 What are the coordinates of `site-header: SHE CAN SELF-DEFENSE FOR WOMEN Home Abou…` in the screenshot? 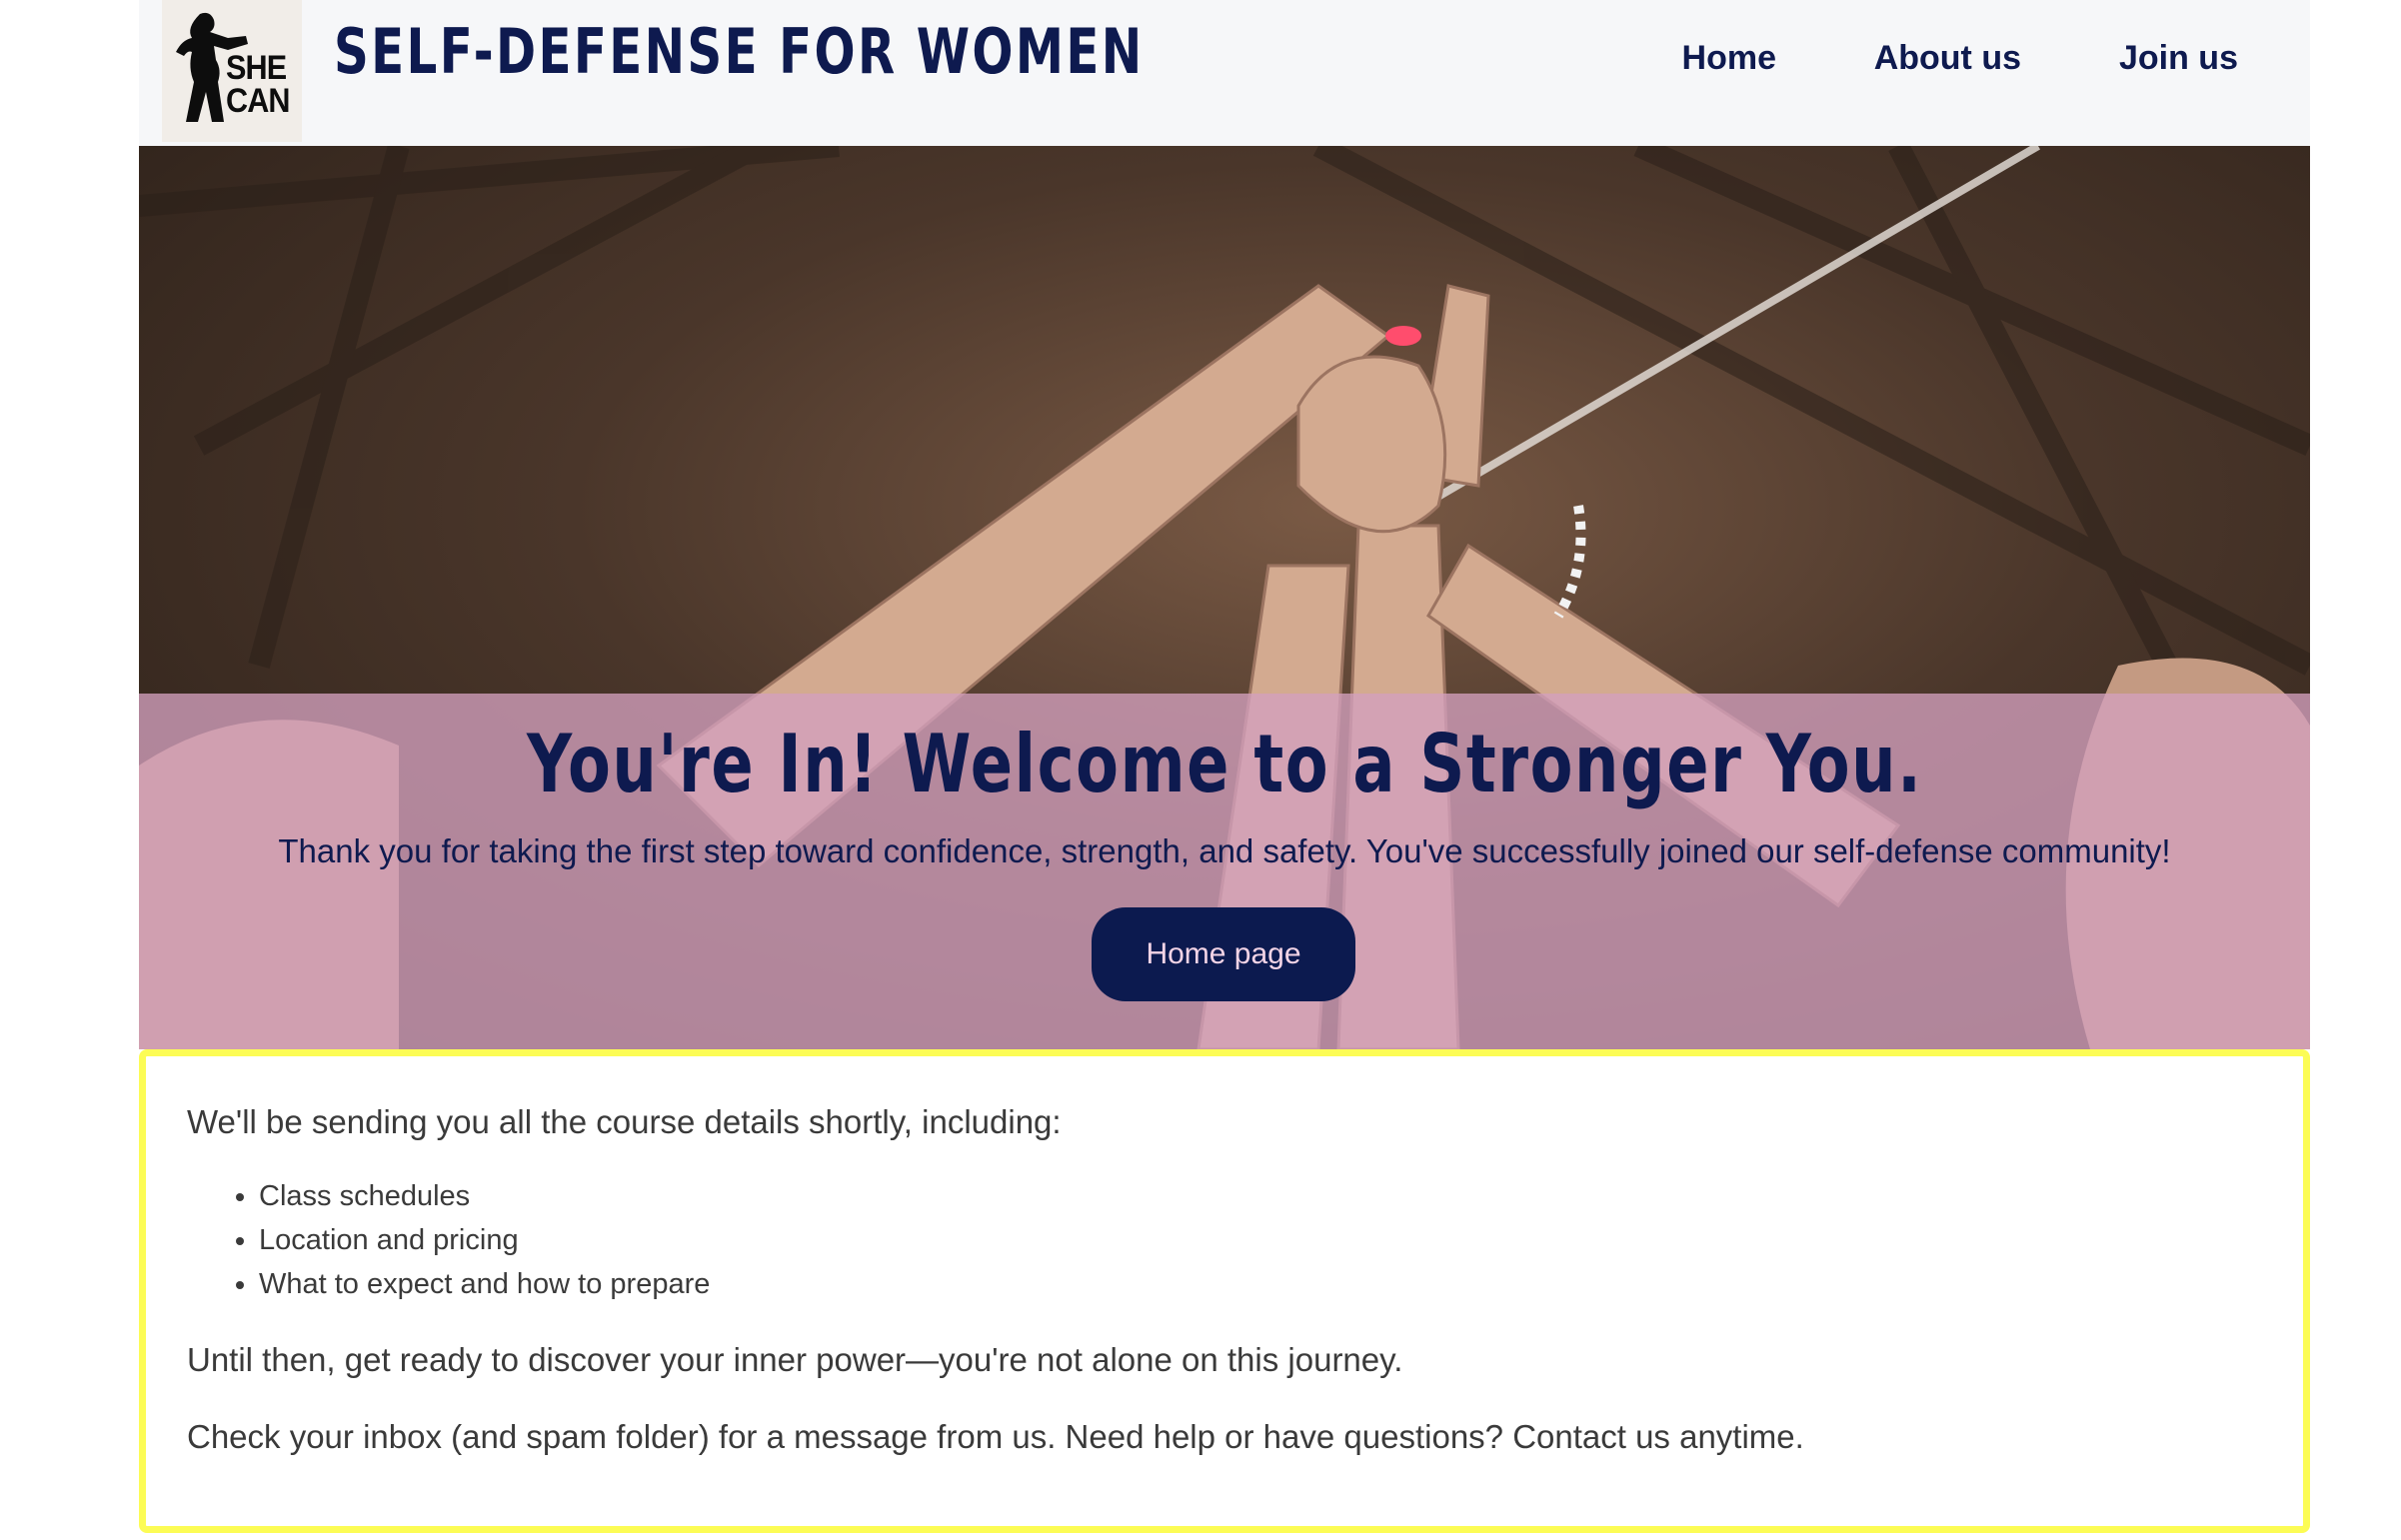 It's located at (1224, 73).